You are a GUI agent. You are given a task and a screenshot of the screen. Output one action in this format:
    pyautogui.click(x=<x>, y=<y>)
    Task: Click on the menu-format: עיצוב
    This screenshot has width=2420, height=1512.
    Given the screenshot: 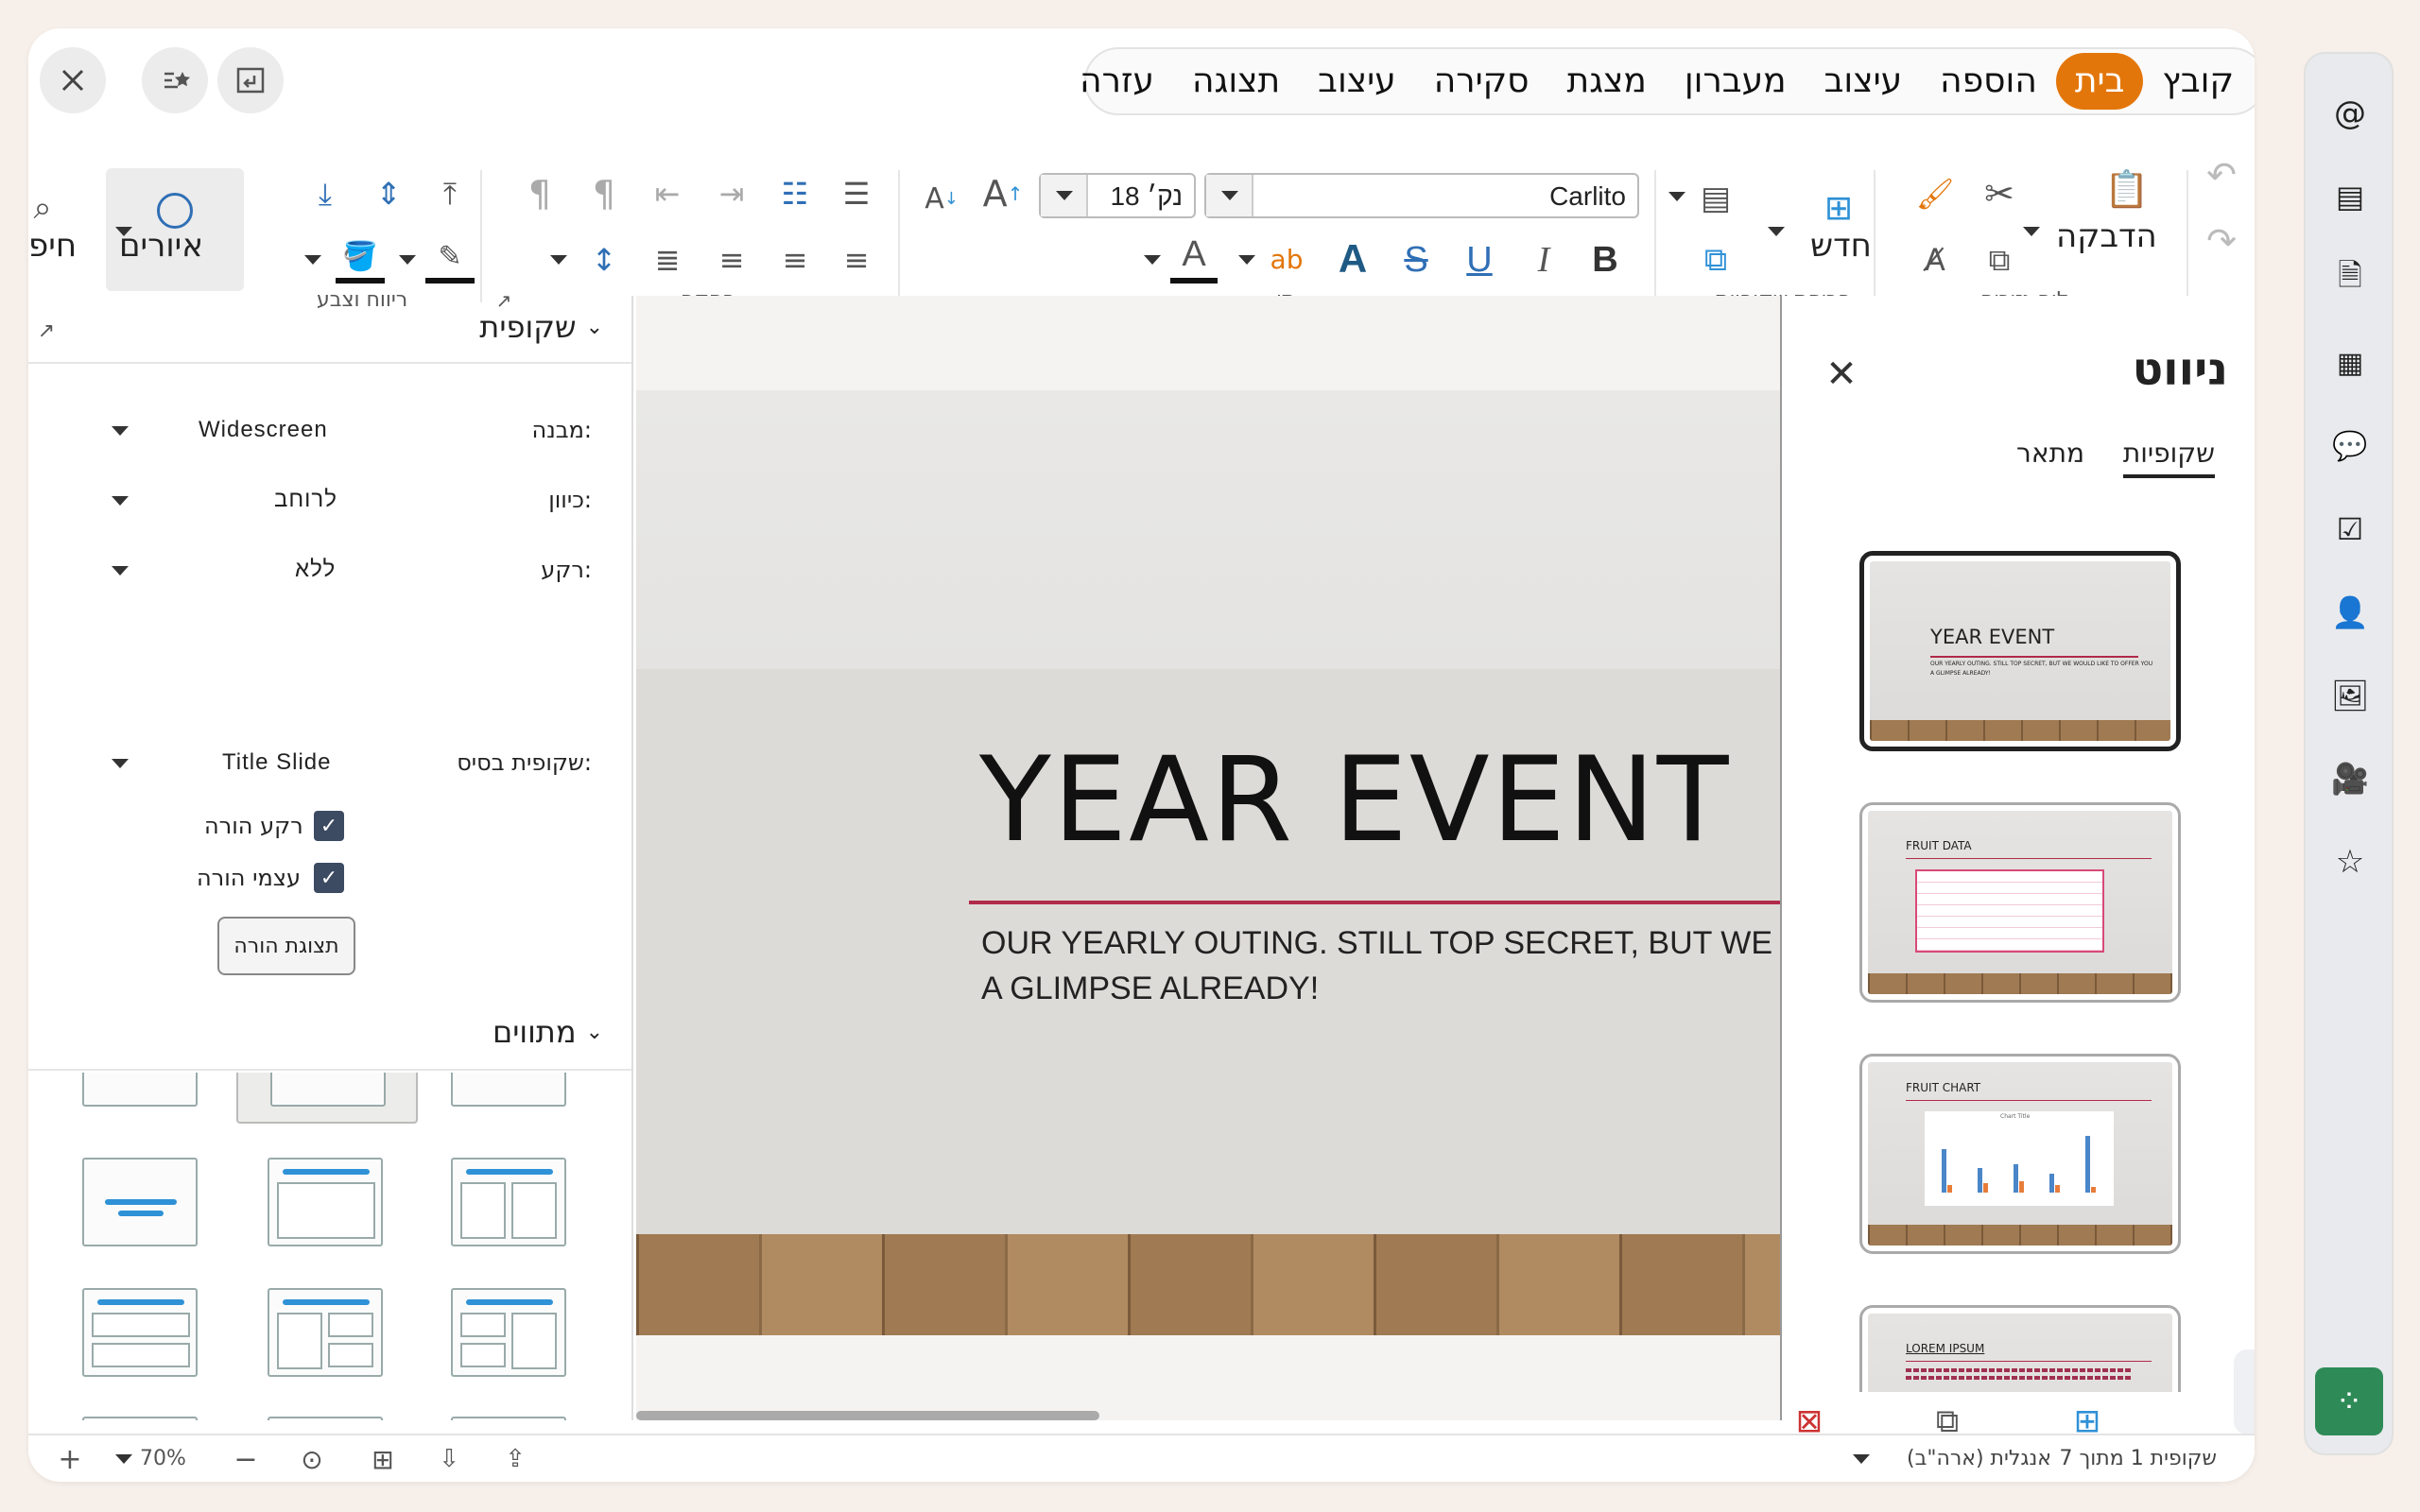 What is the action you would take?
    pyautogui.click(x=1357, y=81)
    